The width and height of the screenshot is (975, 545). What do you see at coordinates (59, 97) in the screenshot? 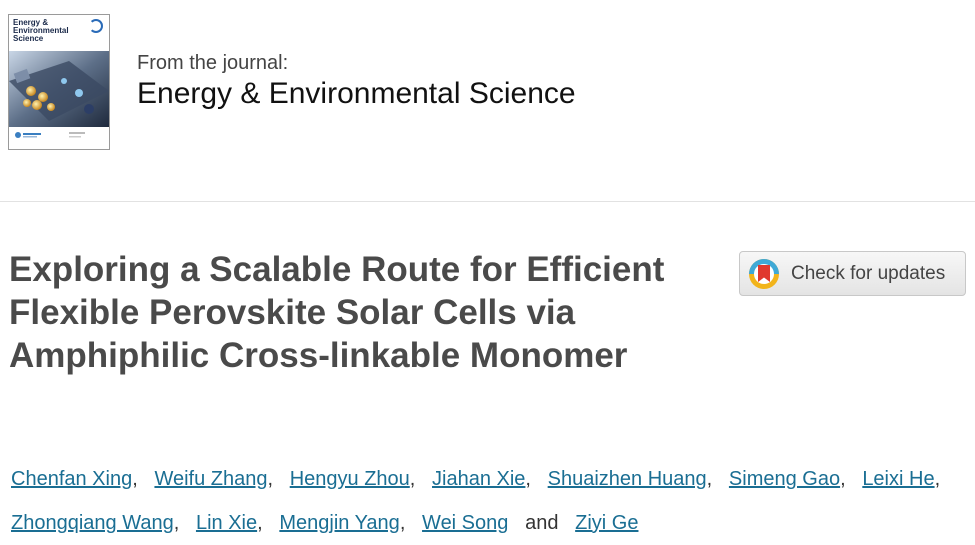
I see `cover-artwork` at bounding box center [59, 97].